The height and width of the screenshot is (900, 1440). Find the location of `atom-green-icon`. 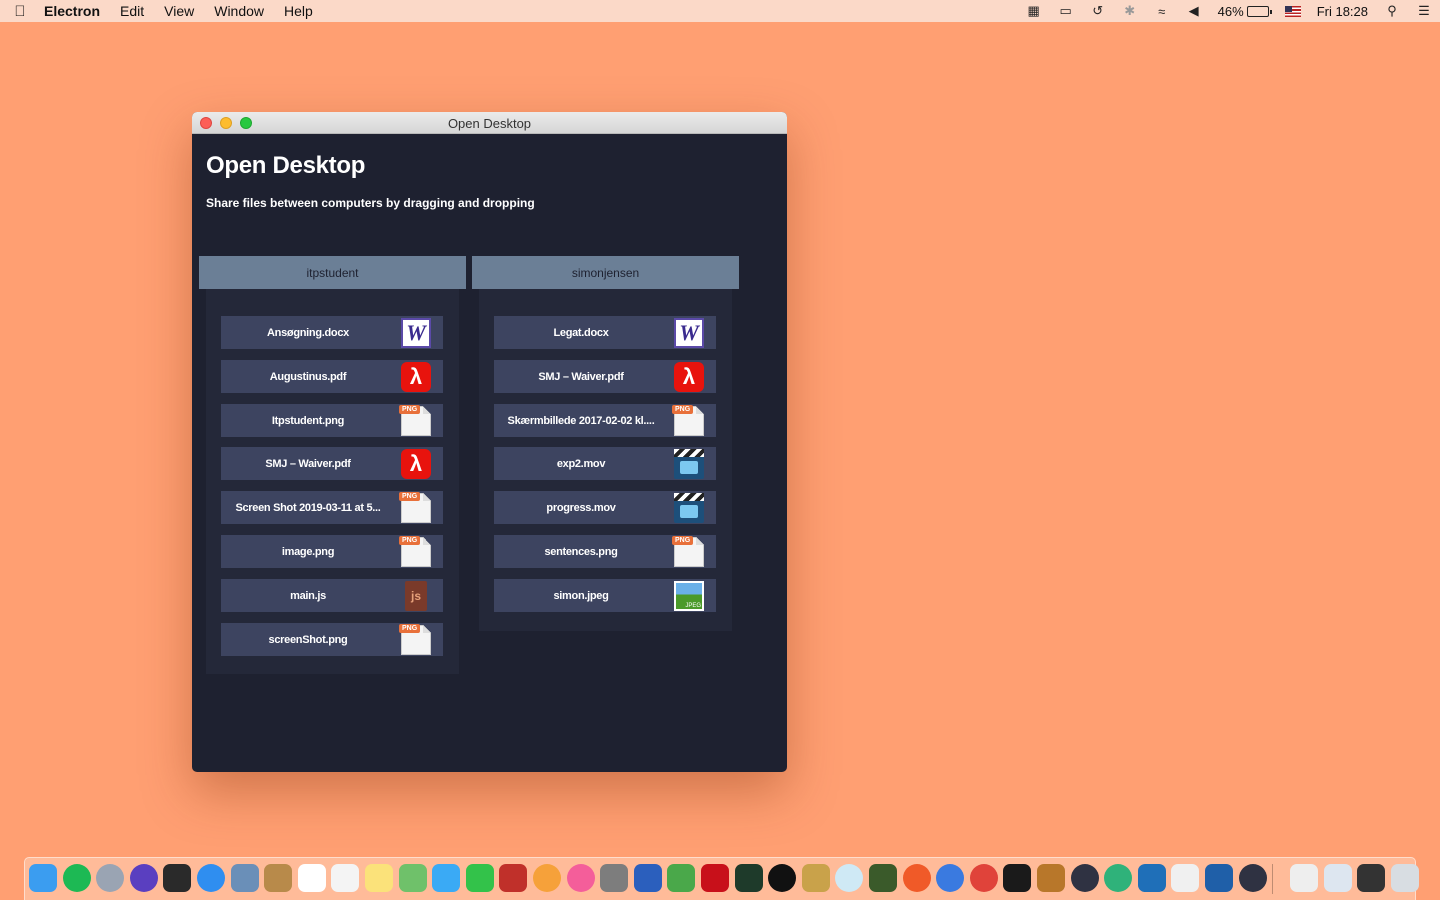

atom-green-icon is located at coordinates (1118, 878).